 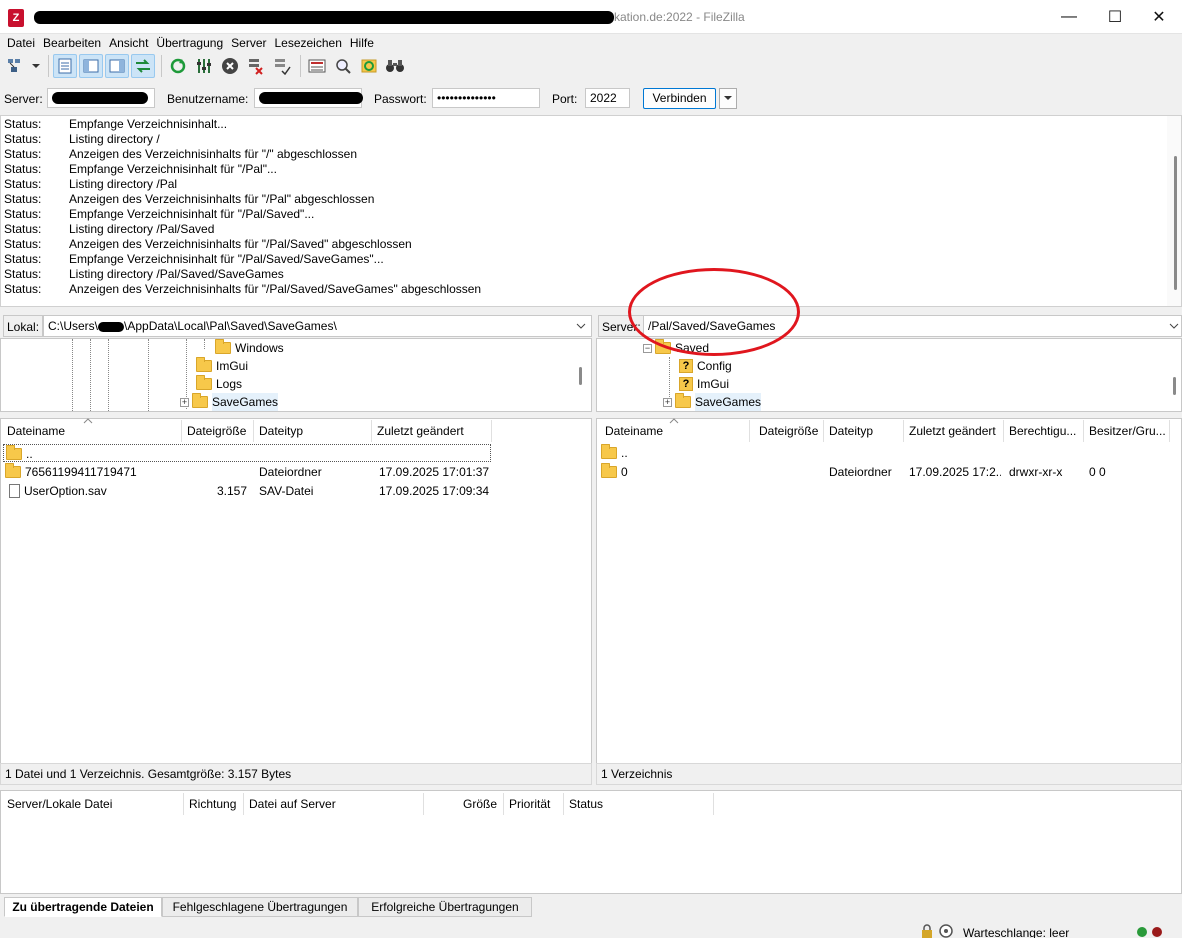 What do you see at coordinates (16, 18) in the screenshot?
I see `filezilla-icon: Z` at bounding box center [16, 18].